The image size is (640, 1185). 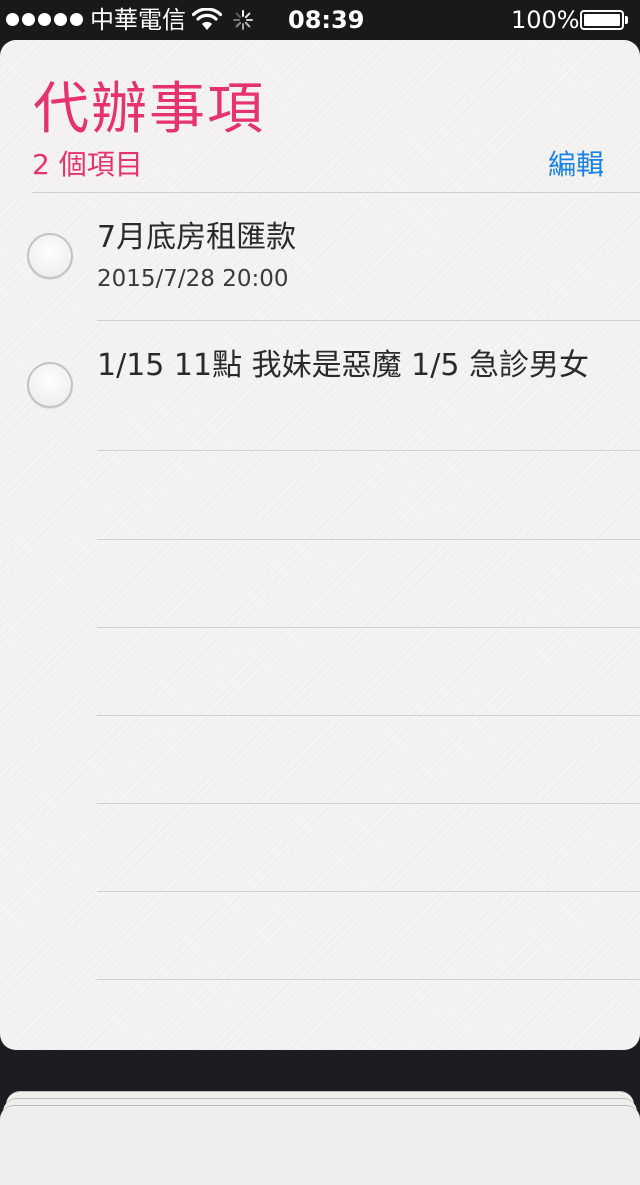 I want to click on edit-button: 編輯, so click(x=576, y=165).